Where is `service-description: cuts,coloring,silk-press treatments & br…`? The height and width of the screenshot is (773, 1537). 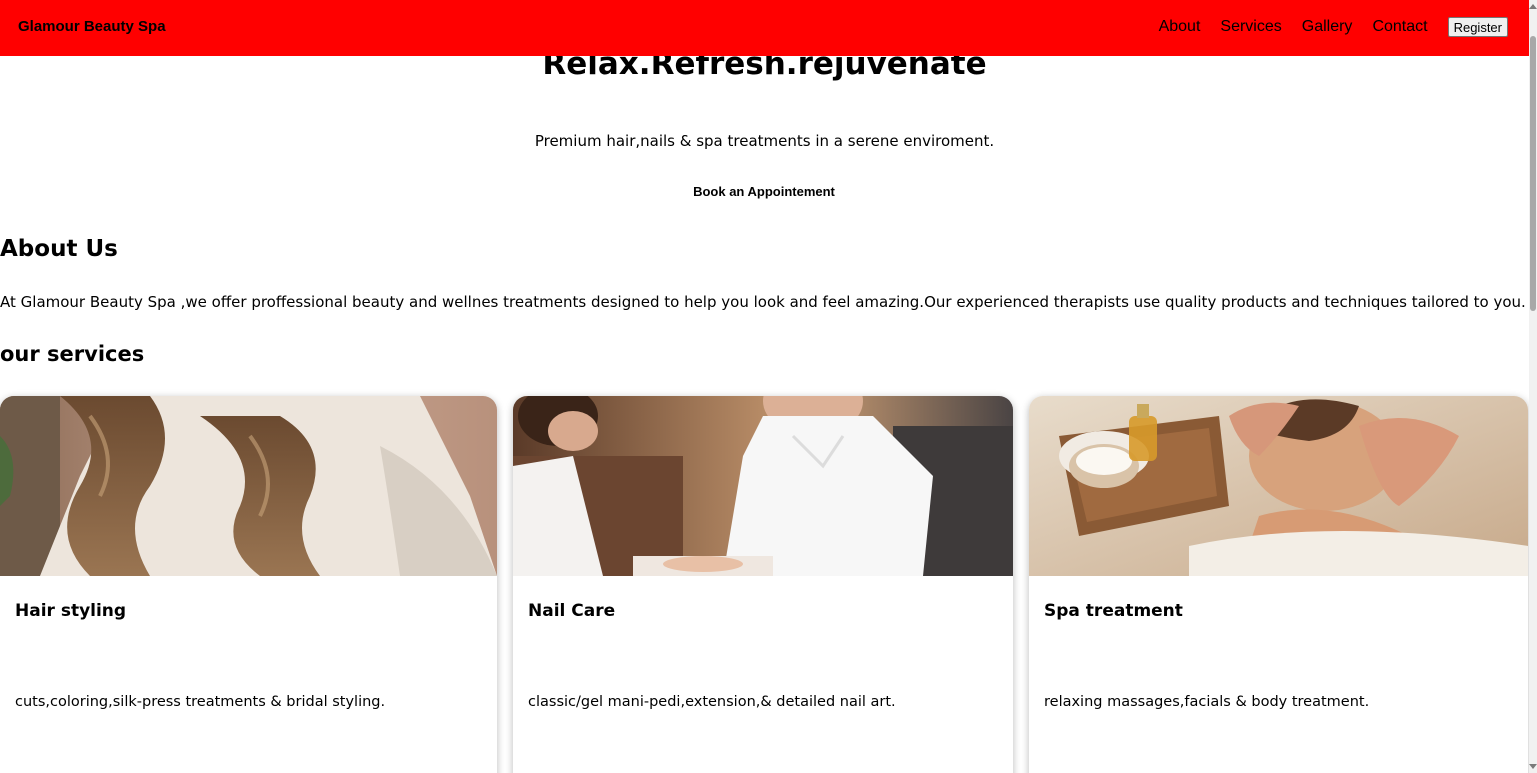
service-description: cuts,coloring,silk-press treatments & br… is located at coordinates (200, 702).